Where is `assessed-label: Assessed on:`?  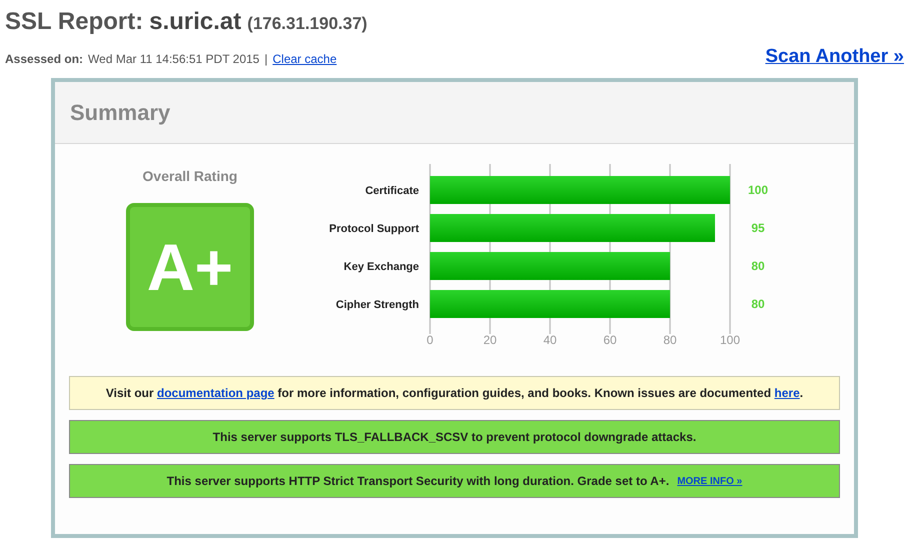
assessed-label: Assessed on: is located at coordinates (44, 59).